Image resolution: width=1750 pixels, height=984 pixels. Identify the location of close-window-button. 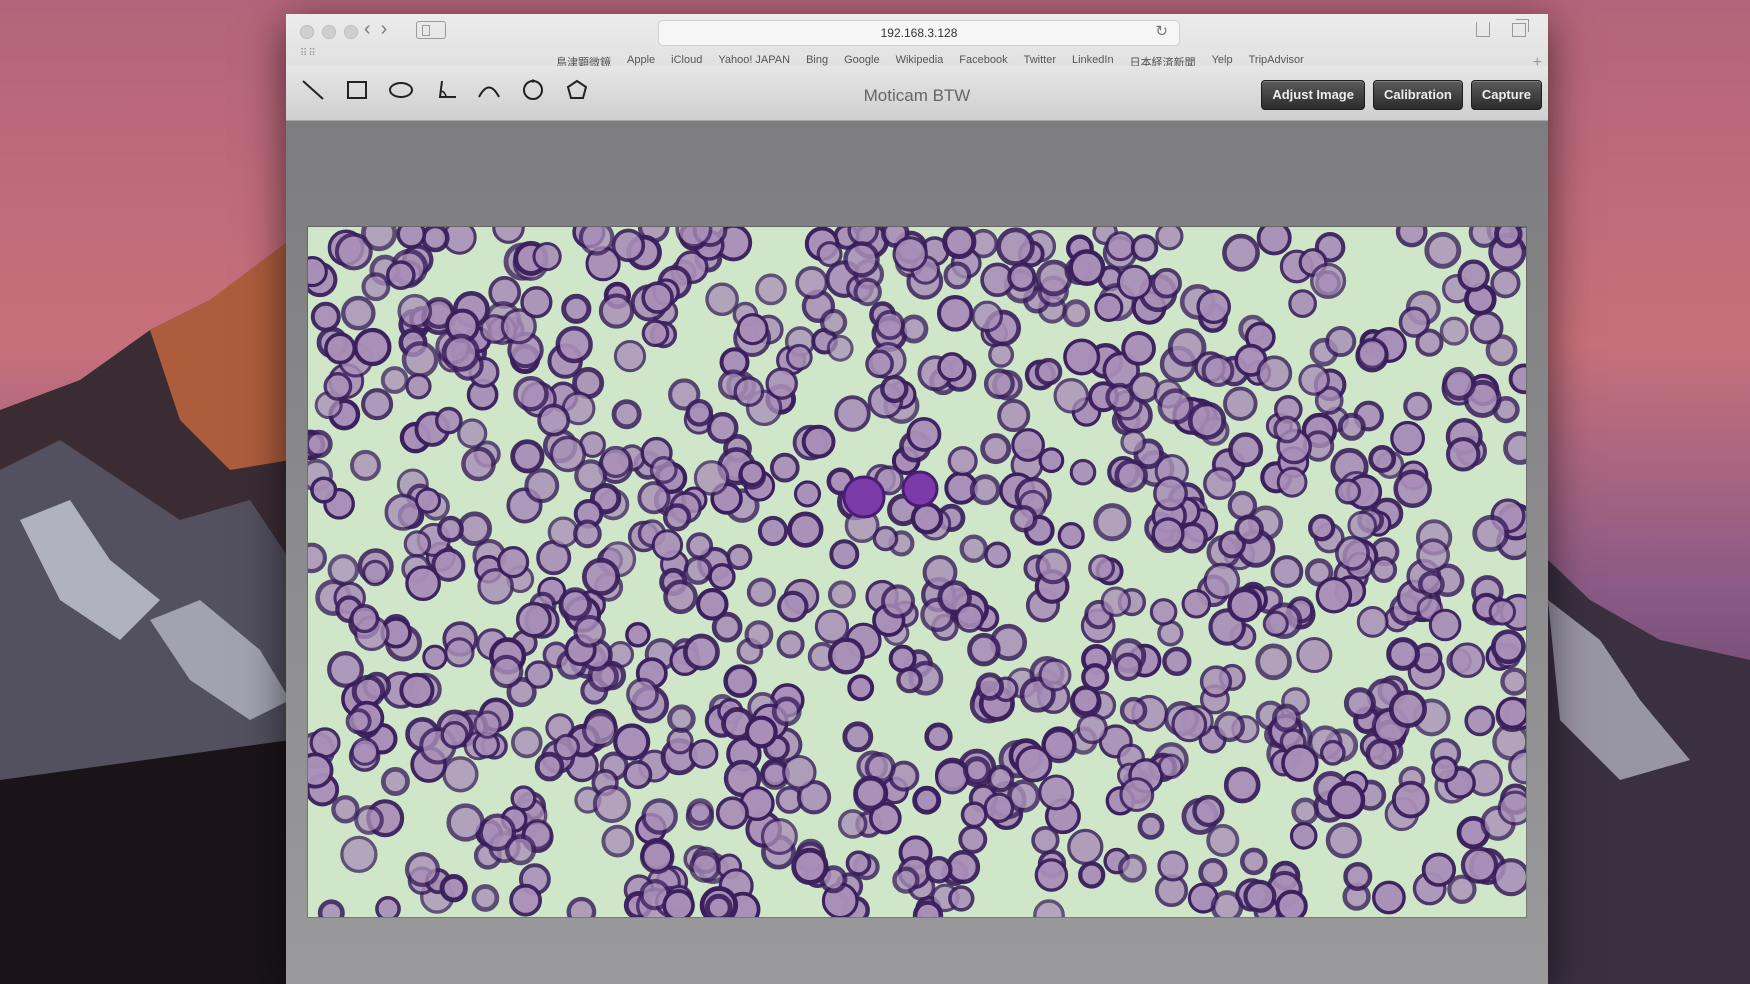
(307, 32).